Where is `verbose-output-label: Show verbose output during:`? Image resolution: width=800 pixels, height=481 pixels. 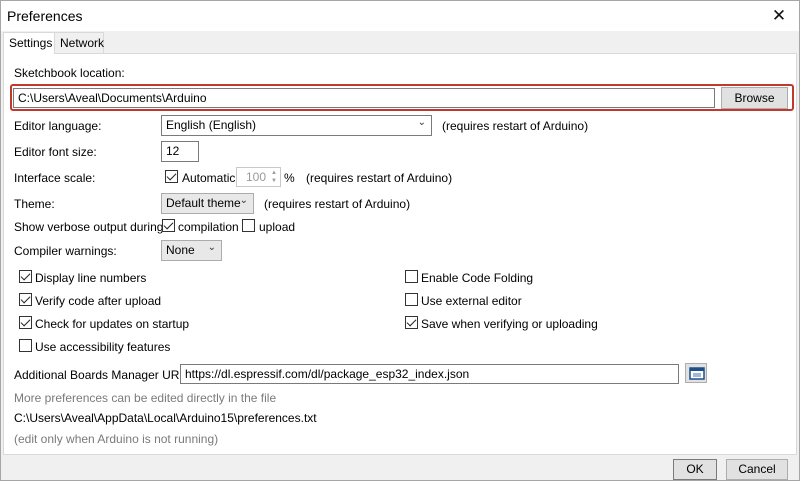 verbose-output-label: Show verbose output during: is located at coordinates (90, 227).